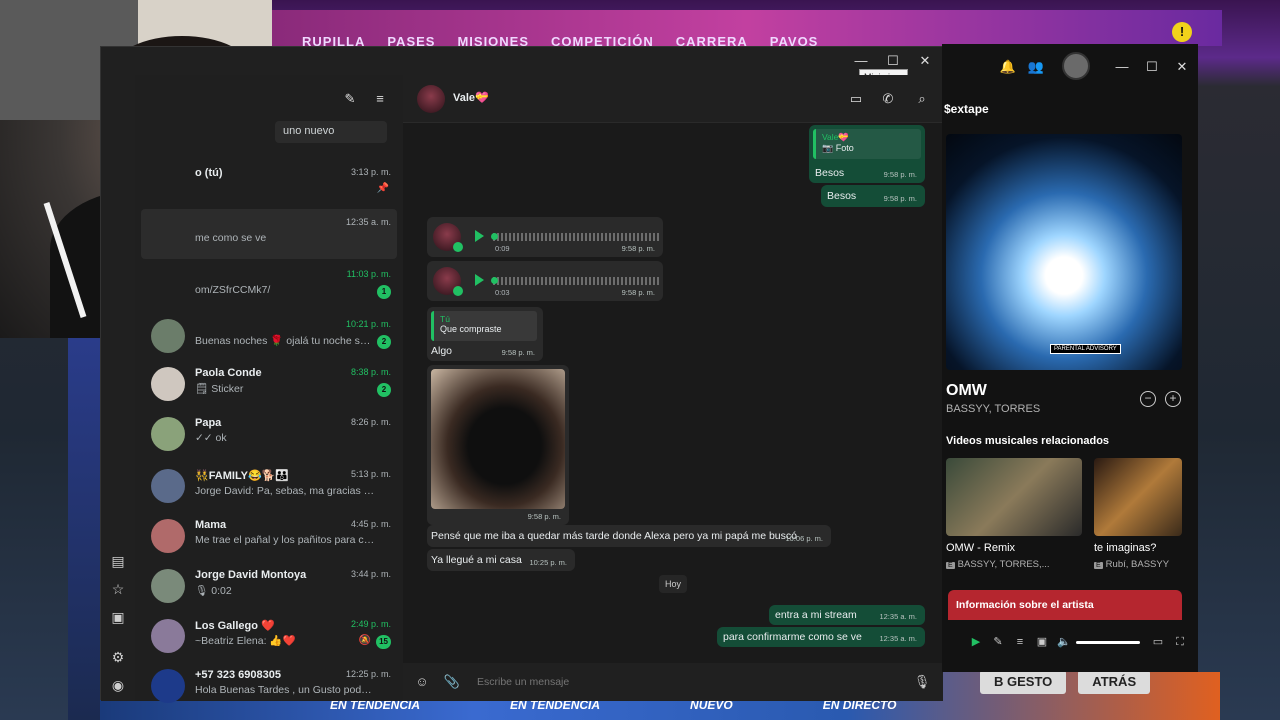  I want to click on settings-gear-icon: ⚙, so click(118, 657).